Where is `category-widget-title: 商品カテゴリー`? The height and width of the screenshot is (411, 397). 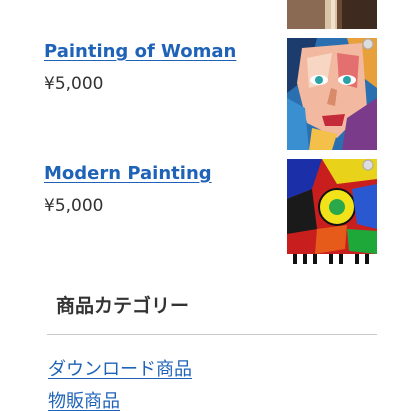
category-widget-title: 商品カテゴリー is located at coordinates (123, 306).